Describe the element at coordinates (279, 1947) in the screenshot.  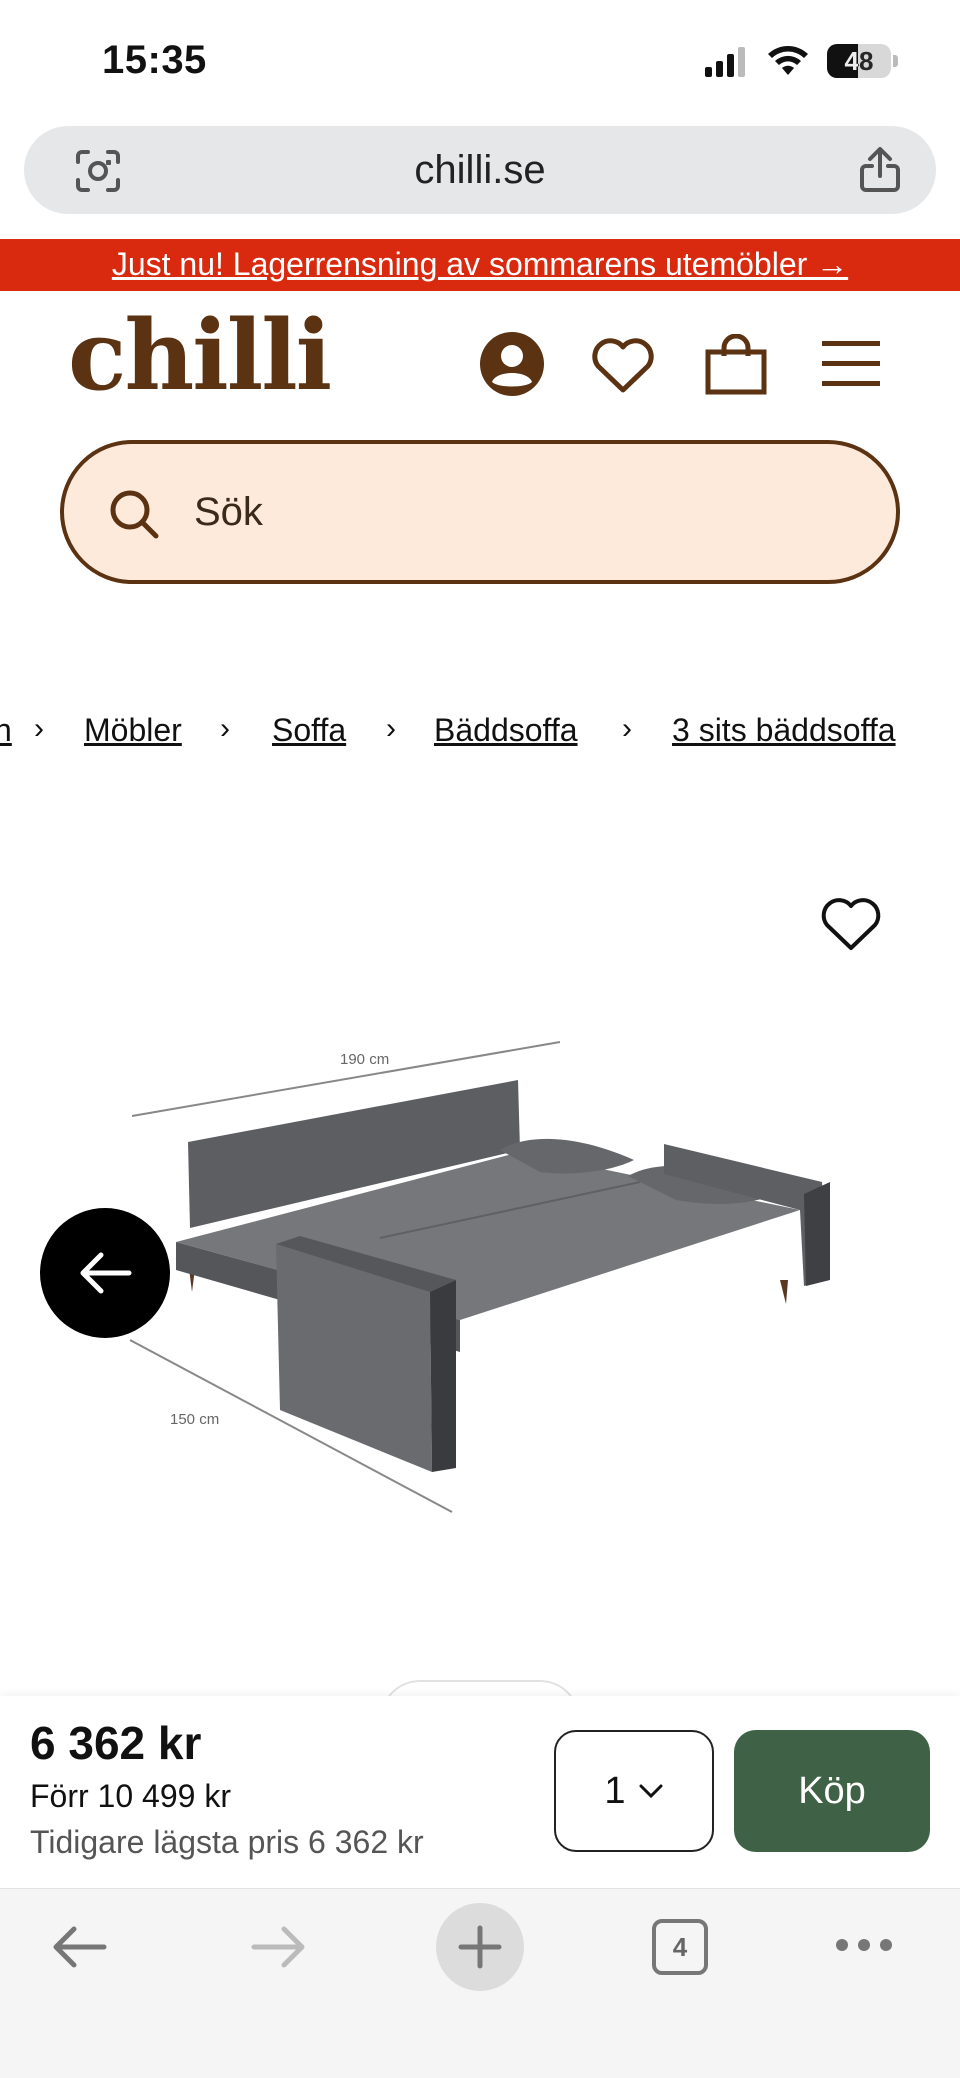
I see `forward-arrow-icon` at that location.